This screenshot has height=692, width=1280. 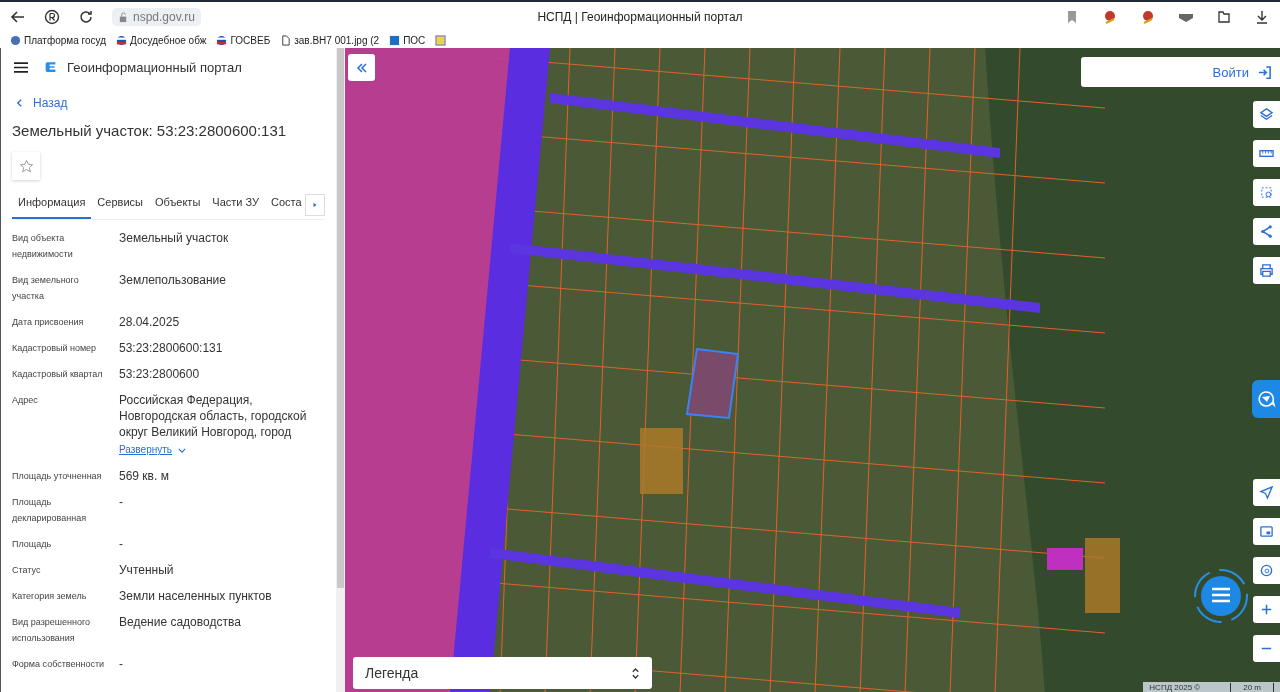 What do you see at coordinates (502, 673) in the screenshot?
I see `legend-dropdown: Легенда` at bounding box center [502, 673].